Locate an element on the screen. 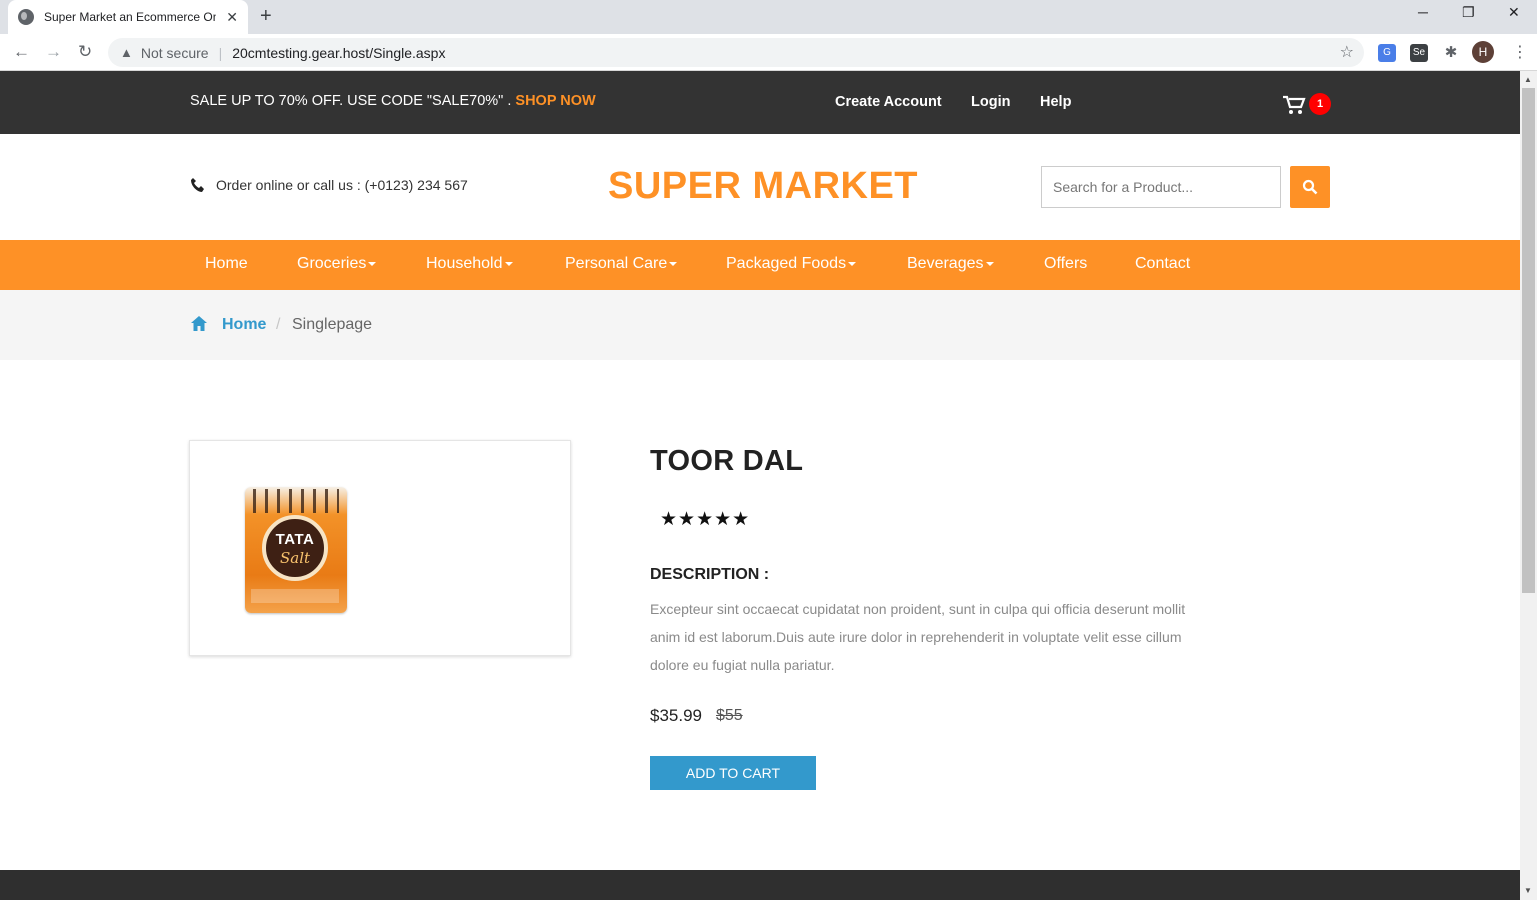  product-image: TATA Salt is located at coordinates (296, 550).